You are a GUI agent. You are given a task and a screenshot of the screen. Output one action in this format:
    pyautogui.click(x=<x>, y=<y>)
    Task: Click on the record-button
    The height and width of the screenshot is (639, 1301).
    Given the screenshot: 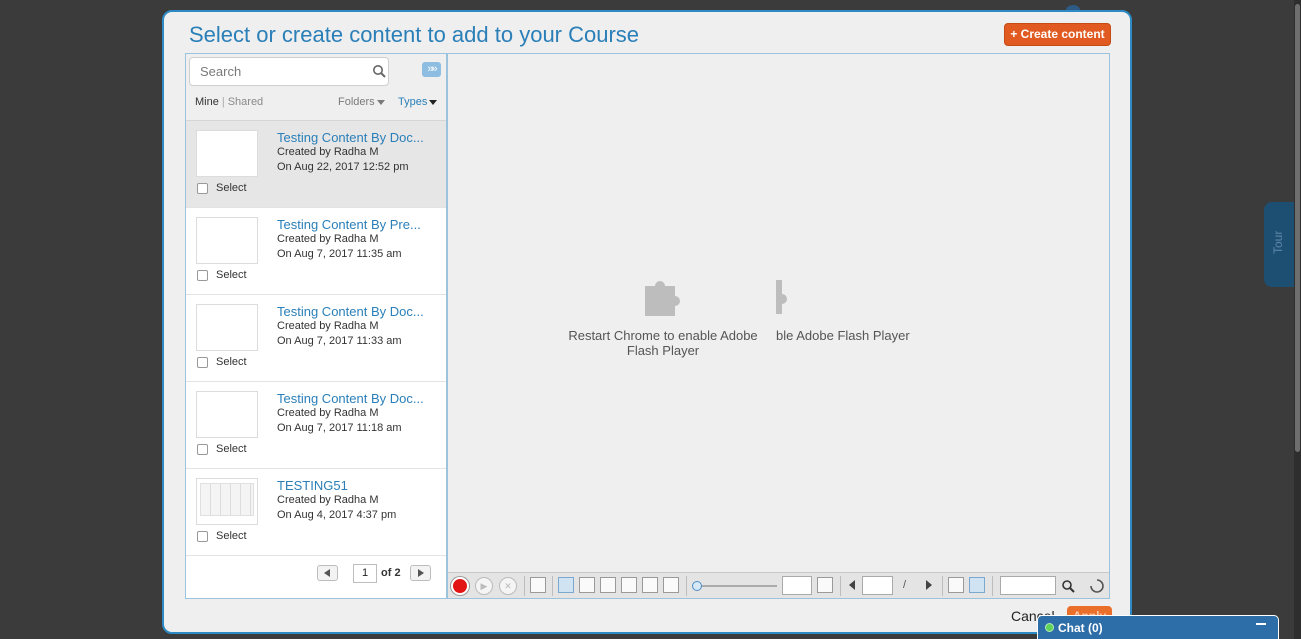 What is the action you would take?
    pyautogui.click(x=460, y=586)
    